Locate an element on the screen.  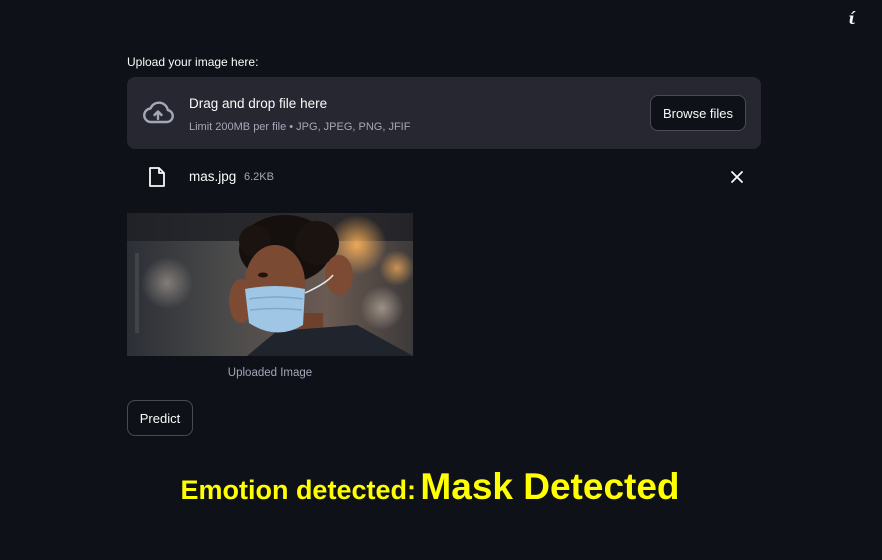
uploaded-image is located at coordinates (270, 284).